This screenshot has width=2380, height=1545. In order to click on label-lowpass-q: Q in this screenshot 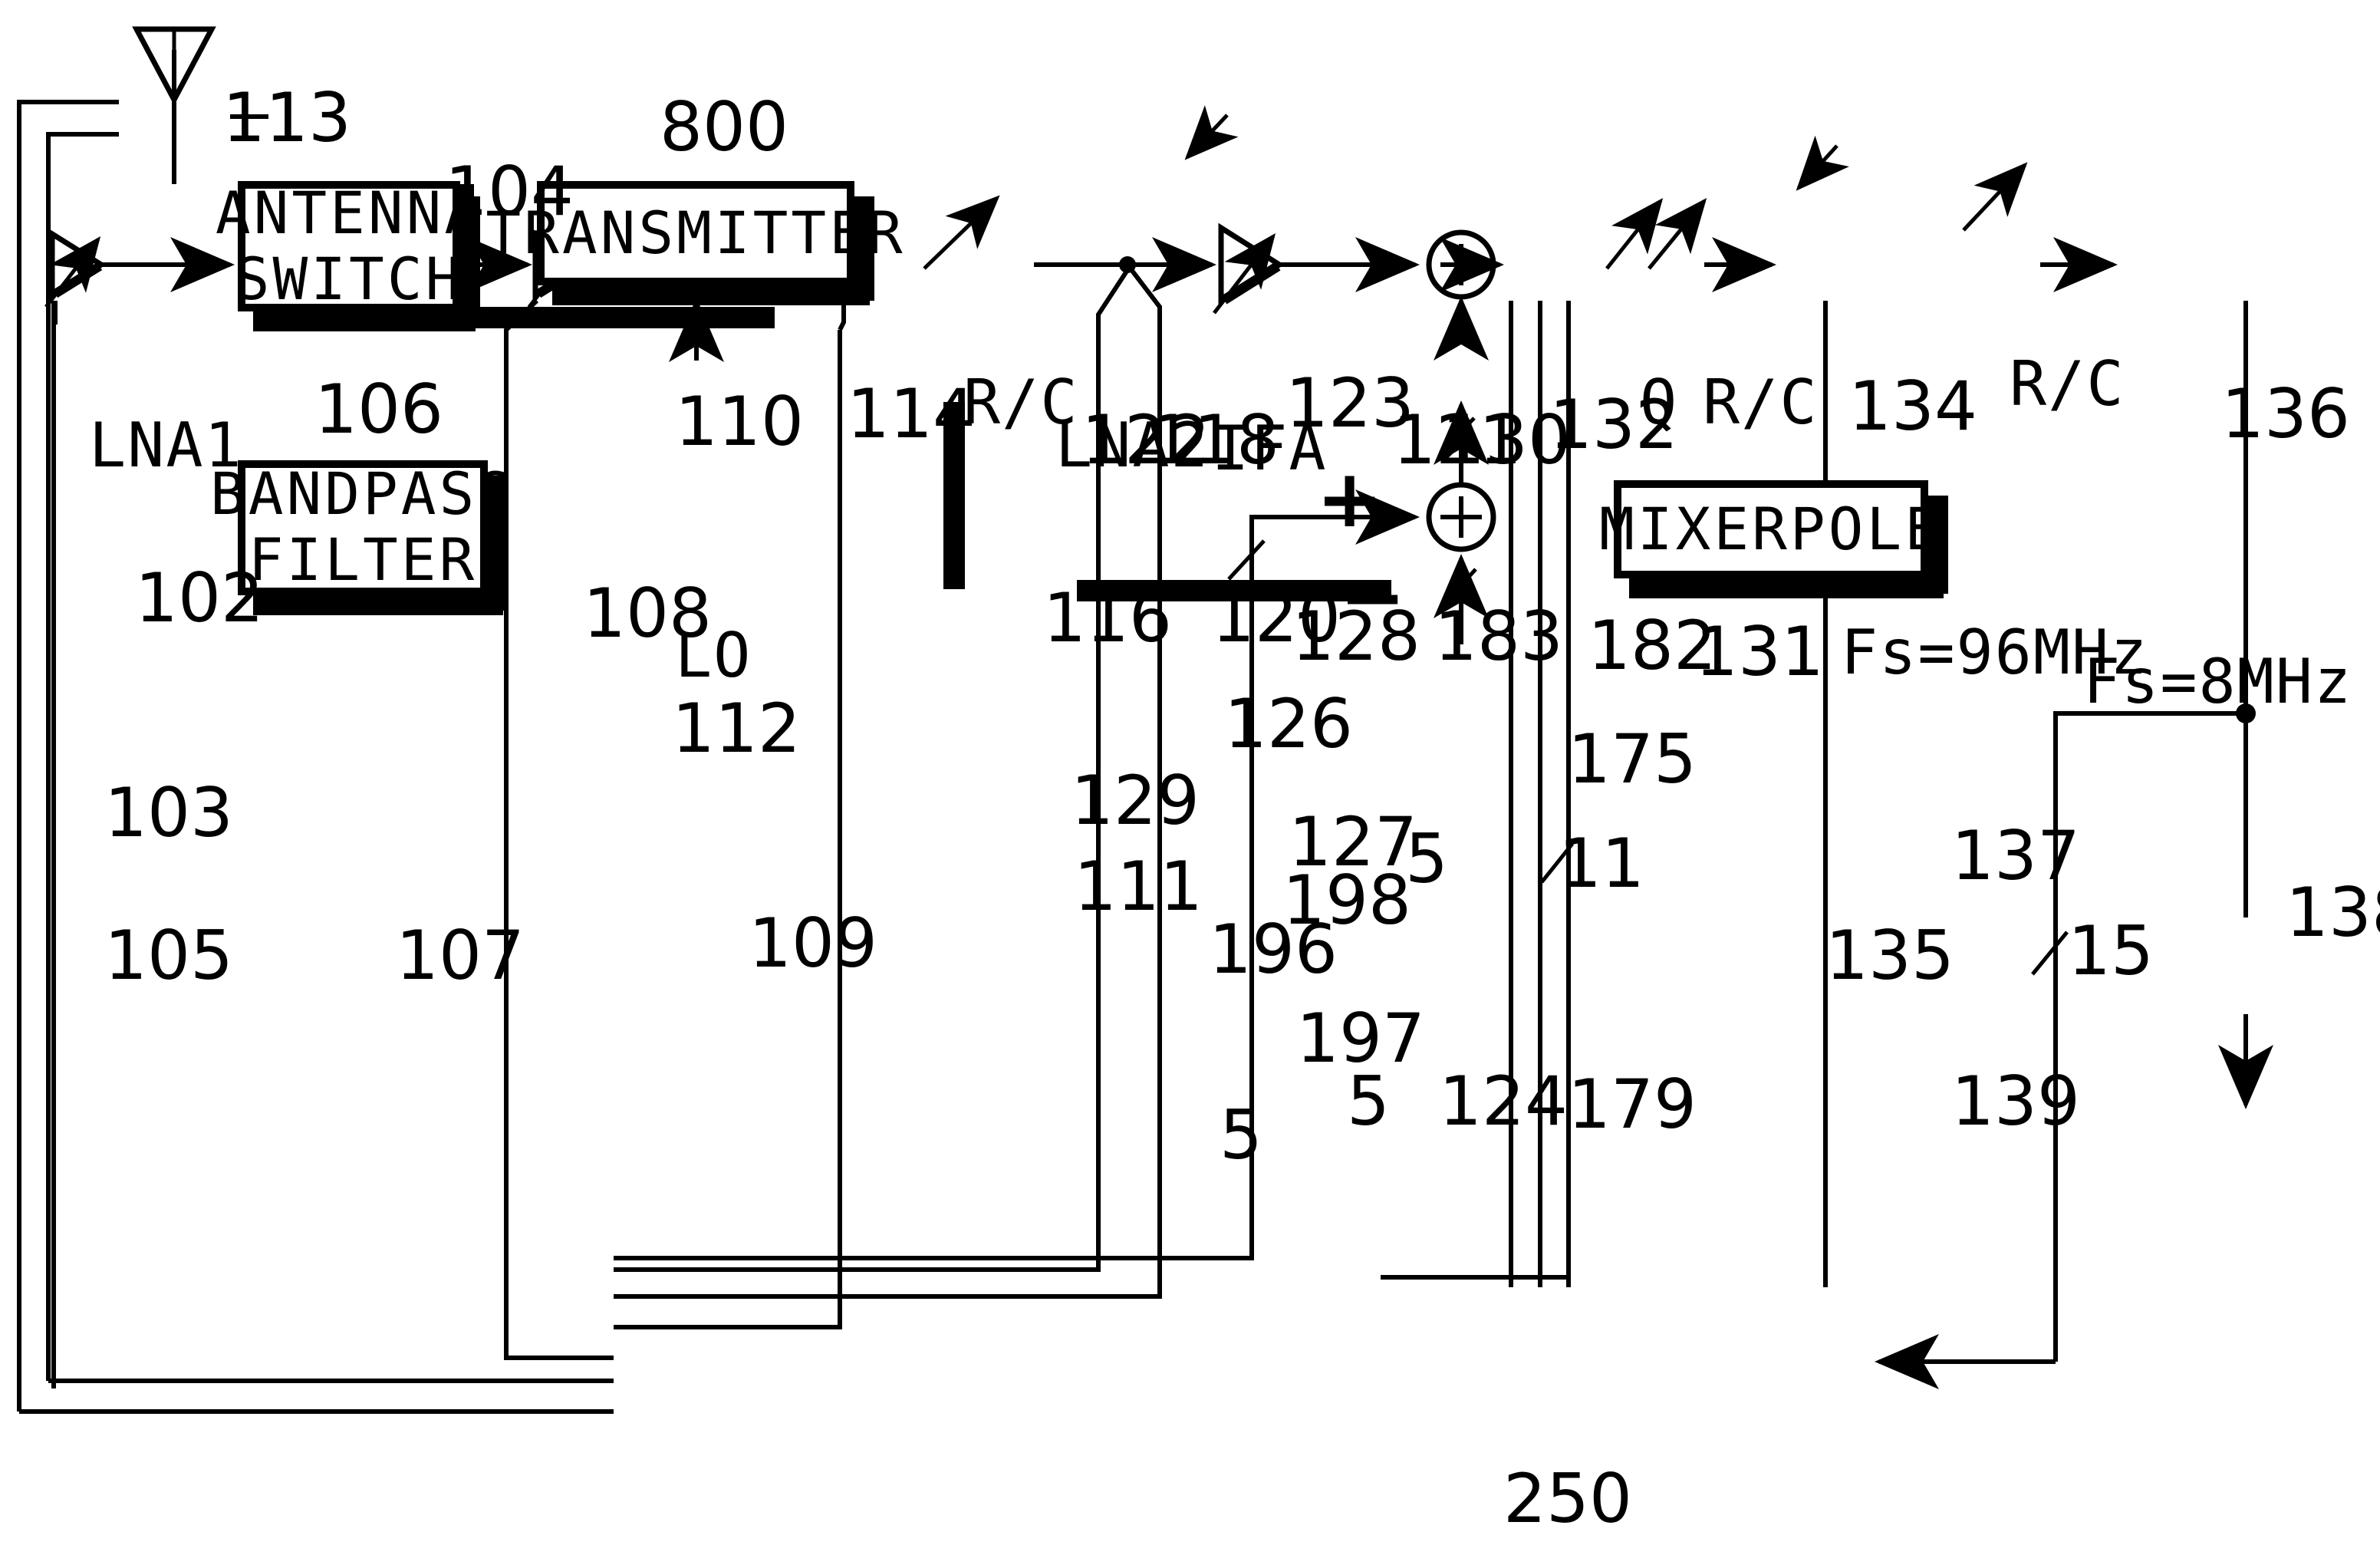, I will do `click(1659, 403)`.